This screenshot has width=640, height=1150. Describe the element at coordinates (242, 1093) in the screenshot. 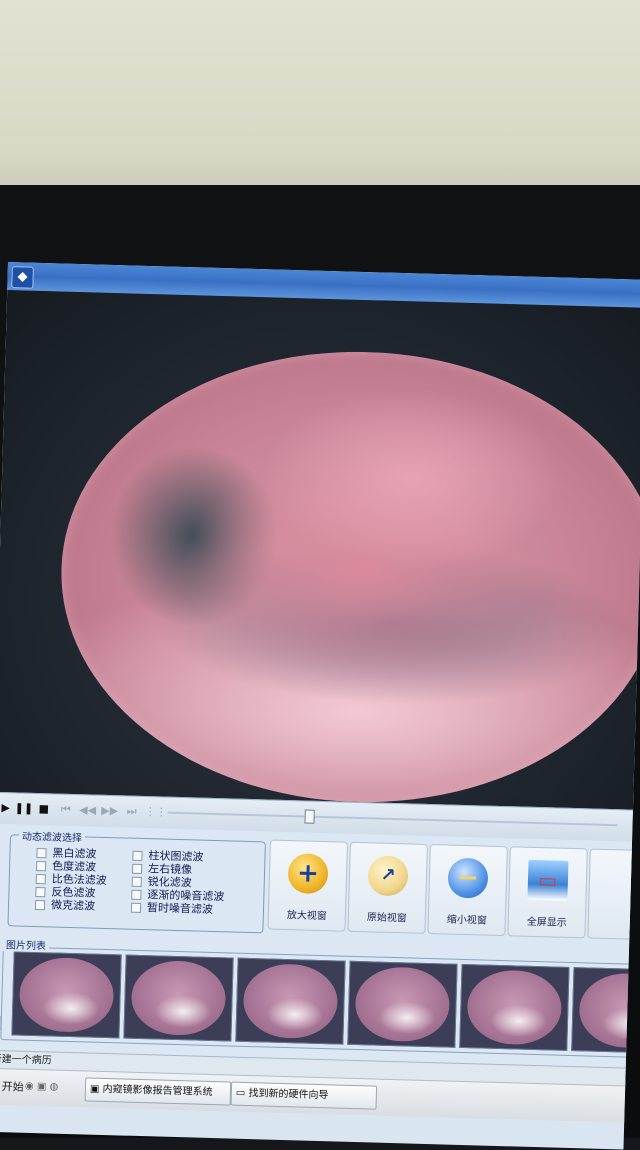

I see `wizard-taskbar-icon: ▭` at that location.